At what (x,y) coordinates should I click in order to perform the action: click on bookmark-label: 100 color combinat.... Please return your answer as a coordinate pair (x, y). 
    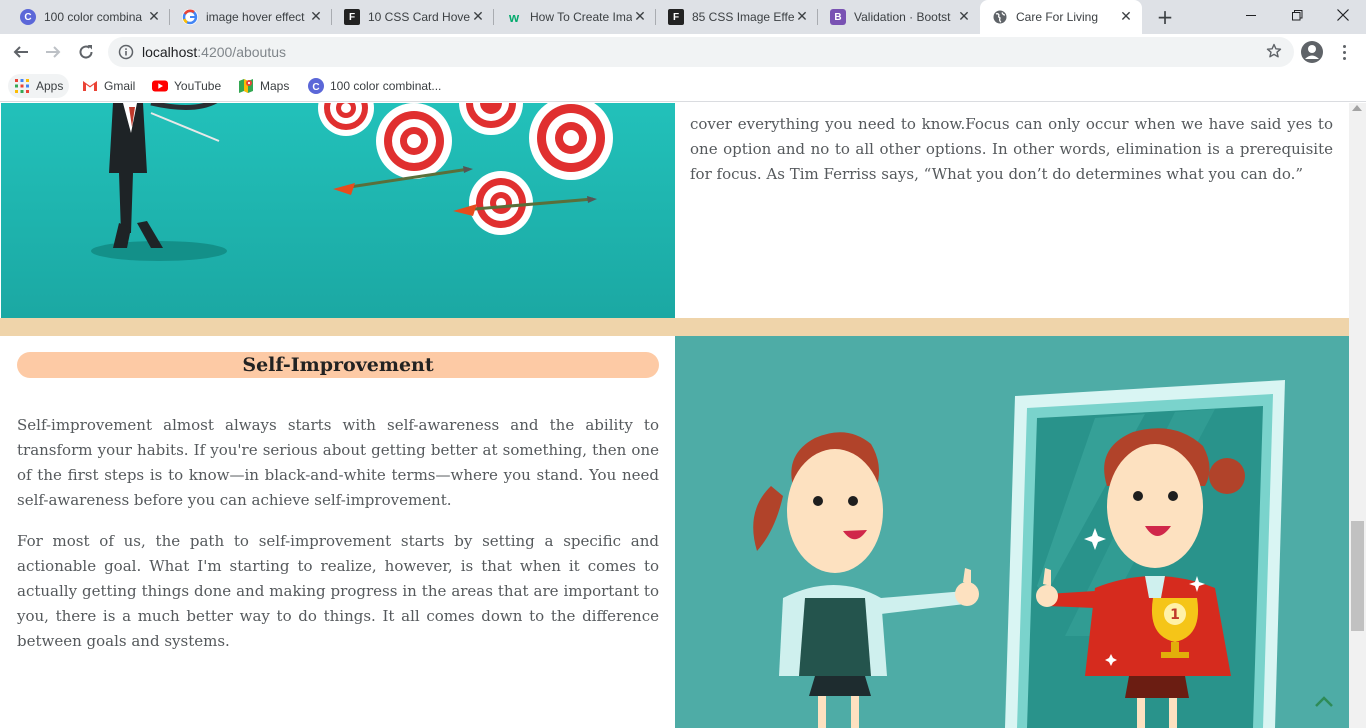
    Looking at the image, I should click on (386, 86).